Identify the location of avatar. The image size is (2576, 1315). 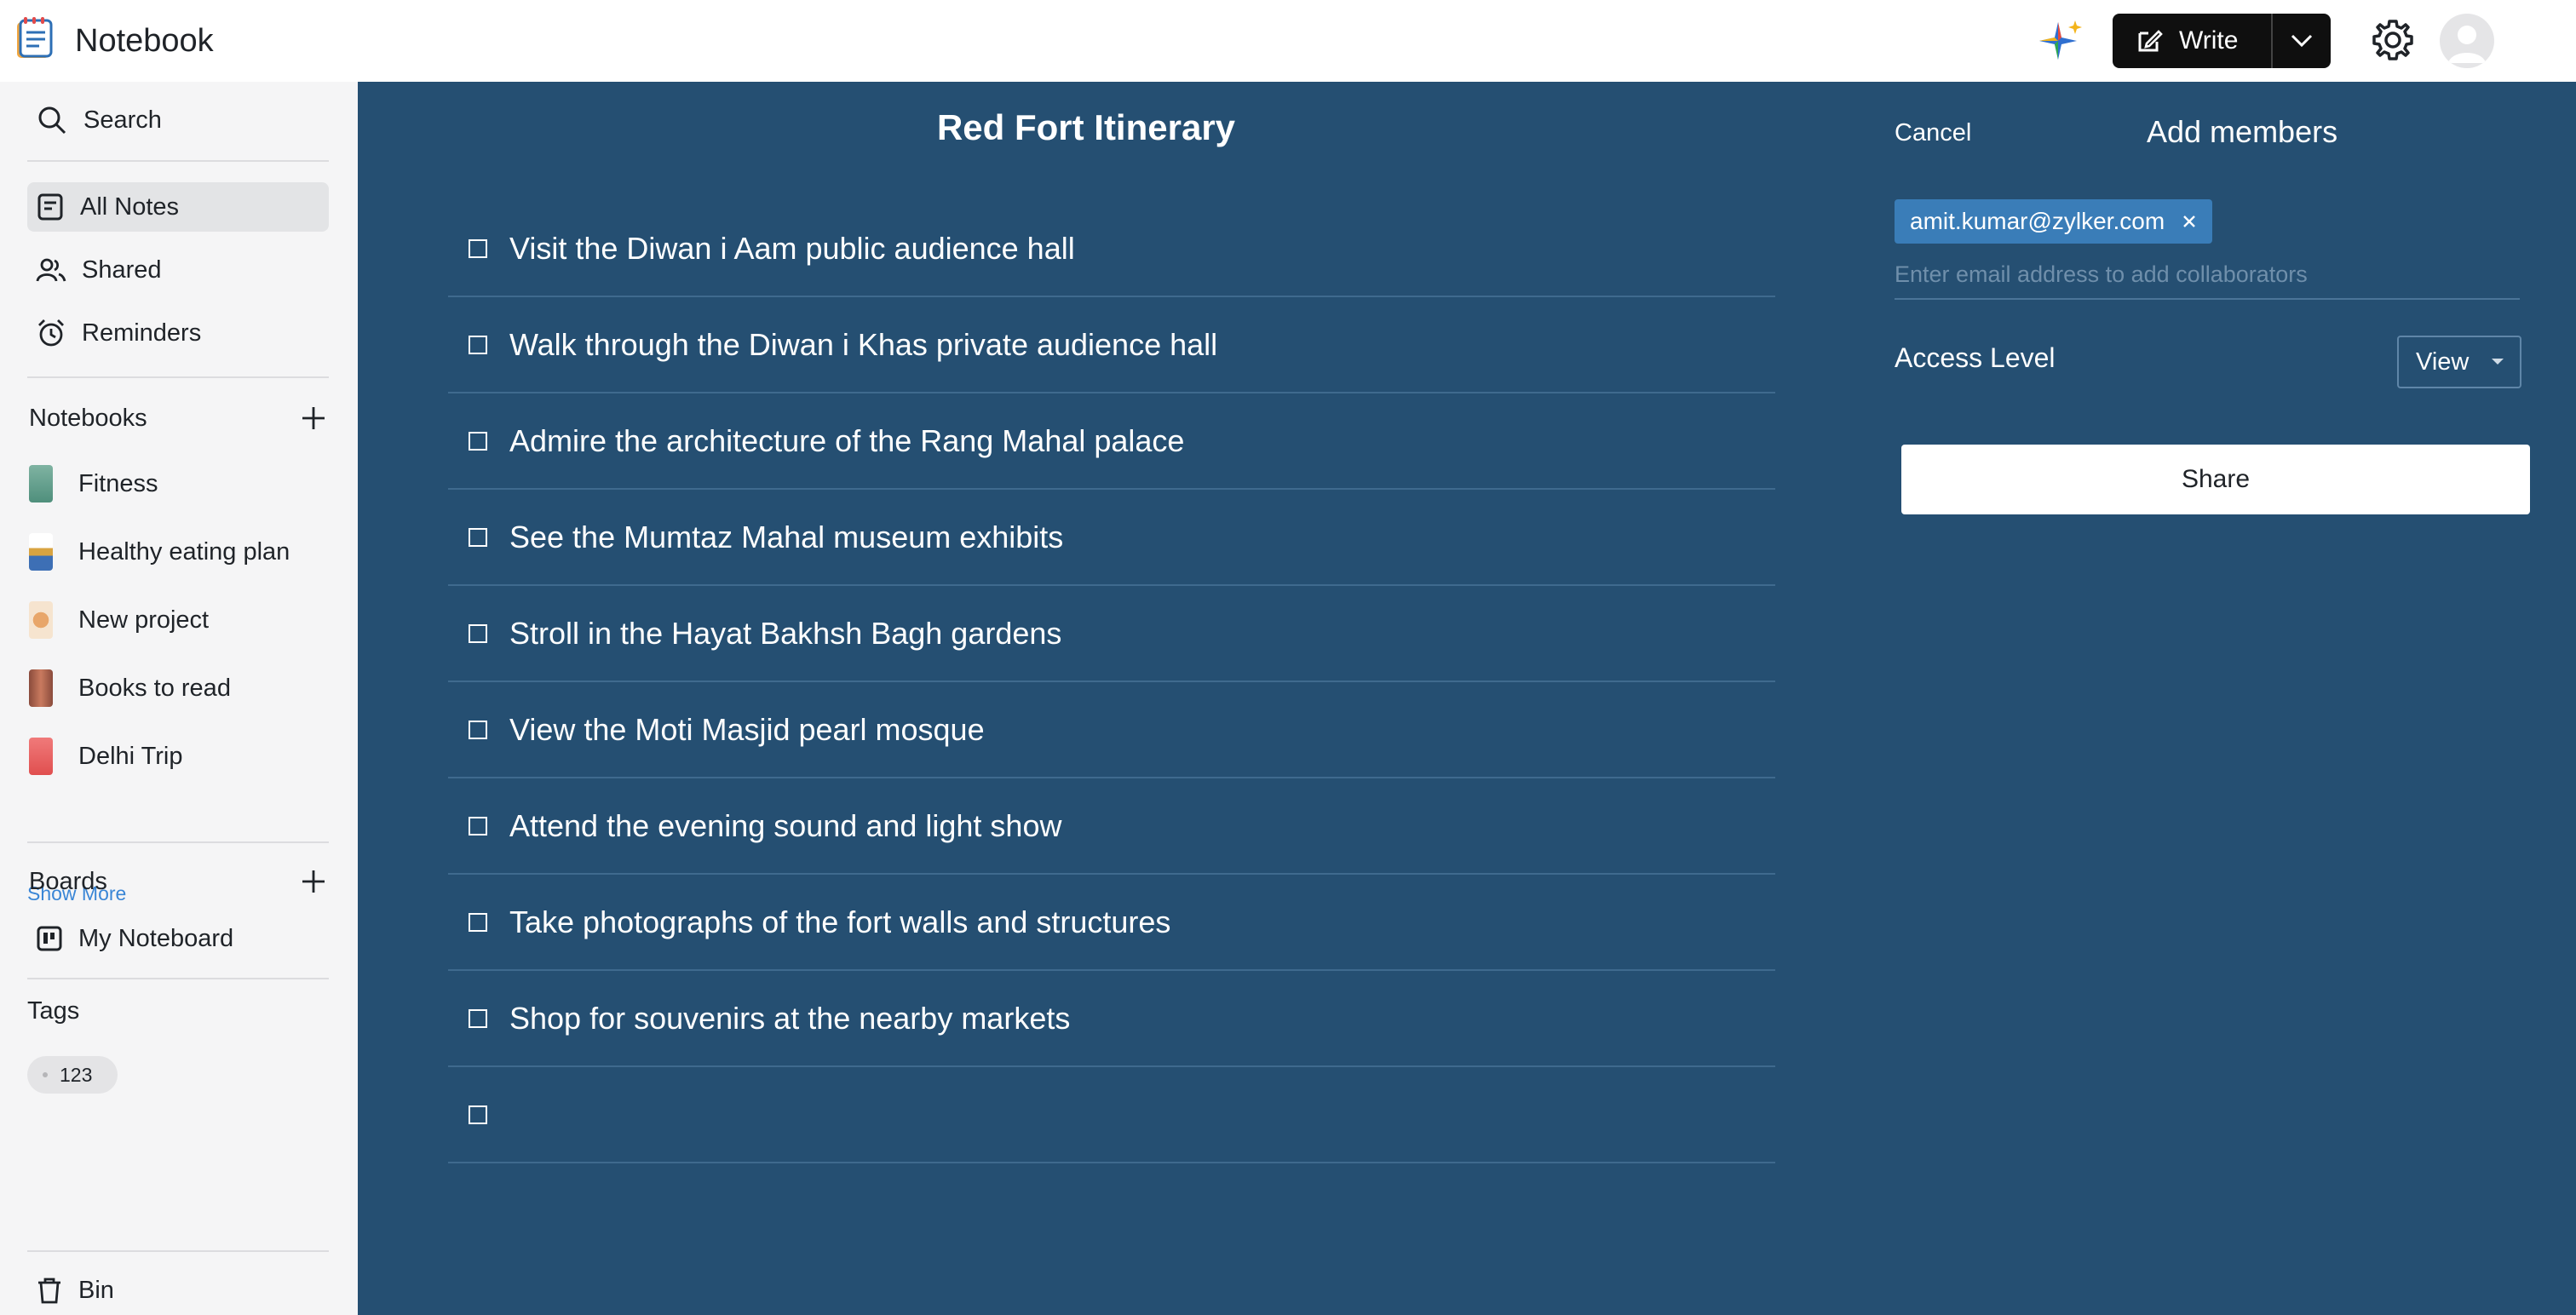
(2467, 41).